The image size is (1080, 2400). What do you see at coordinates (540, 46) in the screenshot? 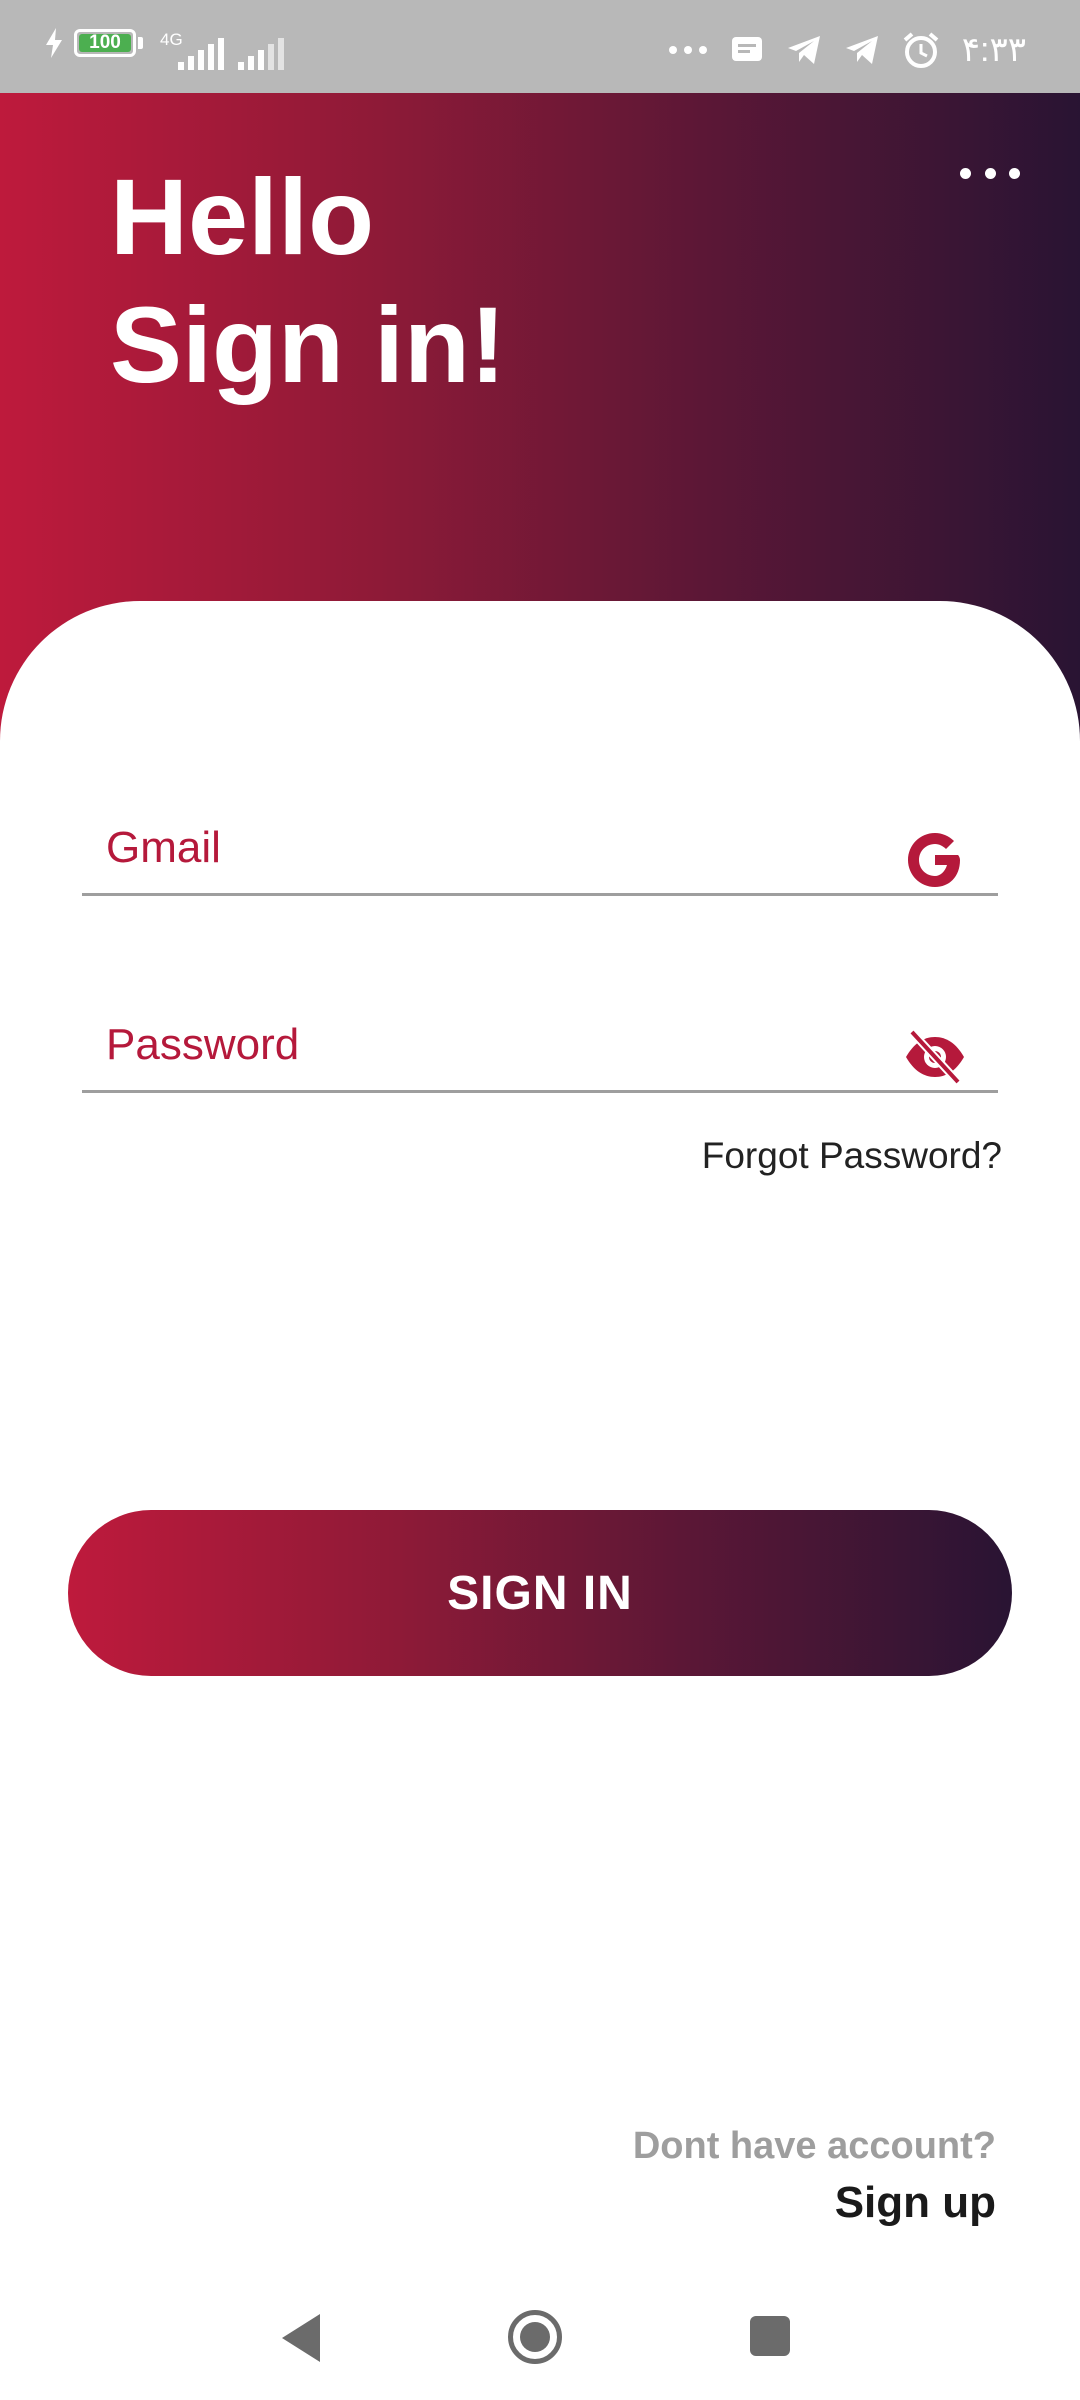
I see `status-bar: 100 4G ۴:۳۳` at bounding box center [540, 46].